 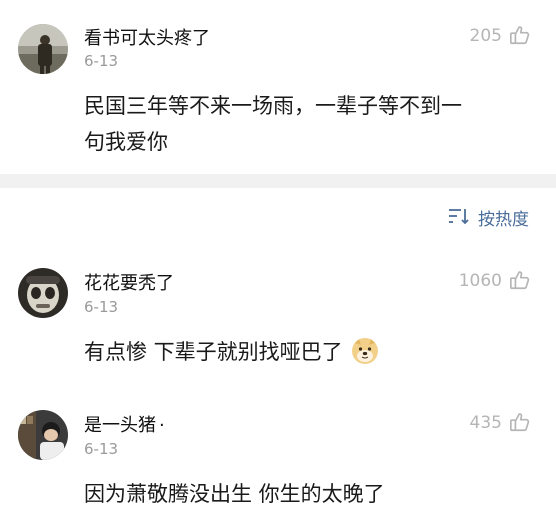 What do you see at coordinates (273, 106) in the screenshot?
I see `comment-content: 民国三年等不来一场雨，一辈子等不到一` at bounding box center [273, 106].